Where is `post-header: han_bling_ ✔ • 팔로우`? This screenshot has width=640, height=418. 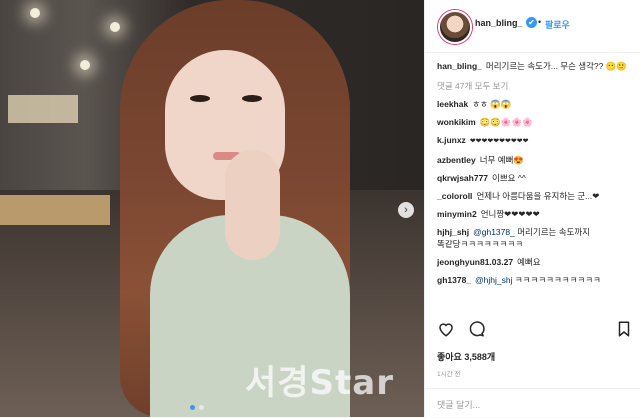
post-header: han_bling_ ✔ • 팔로우 is located at coordinates (532, 26).